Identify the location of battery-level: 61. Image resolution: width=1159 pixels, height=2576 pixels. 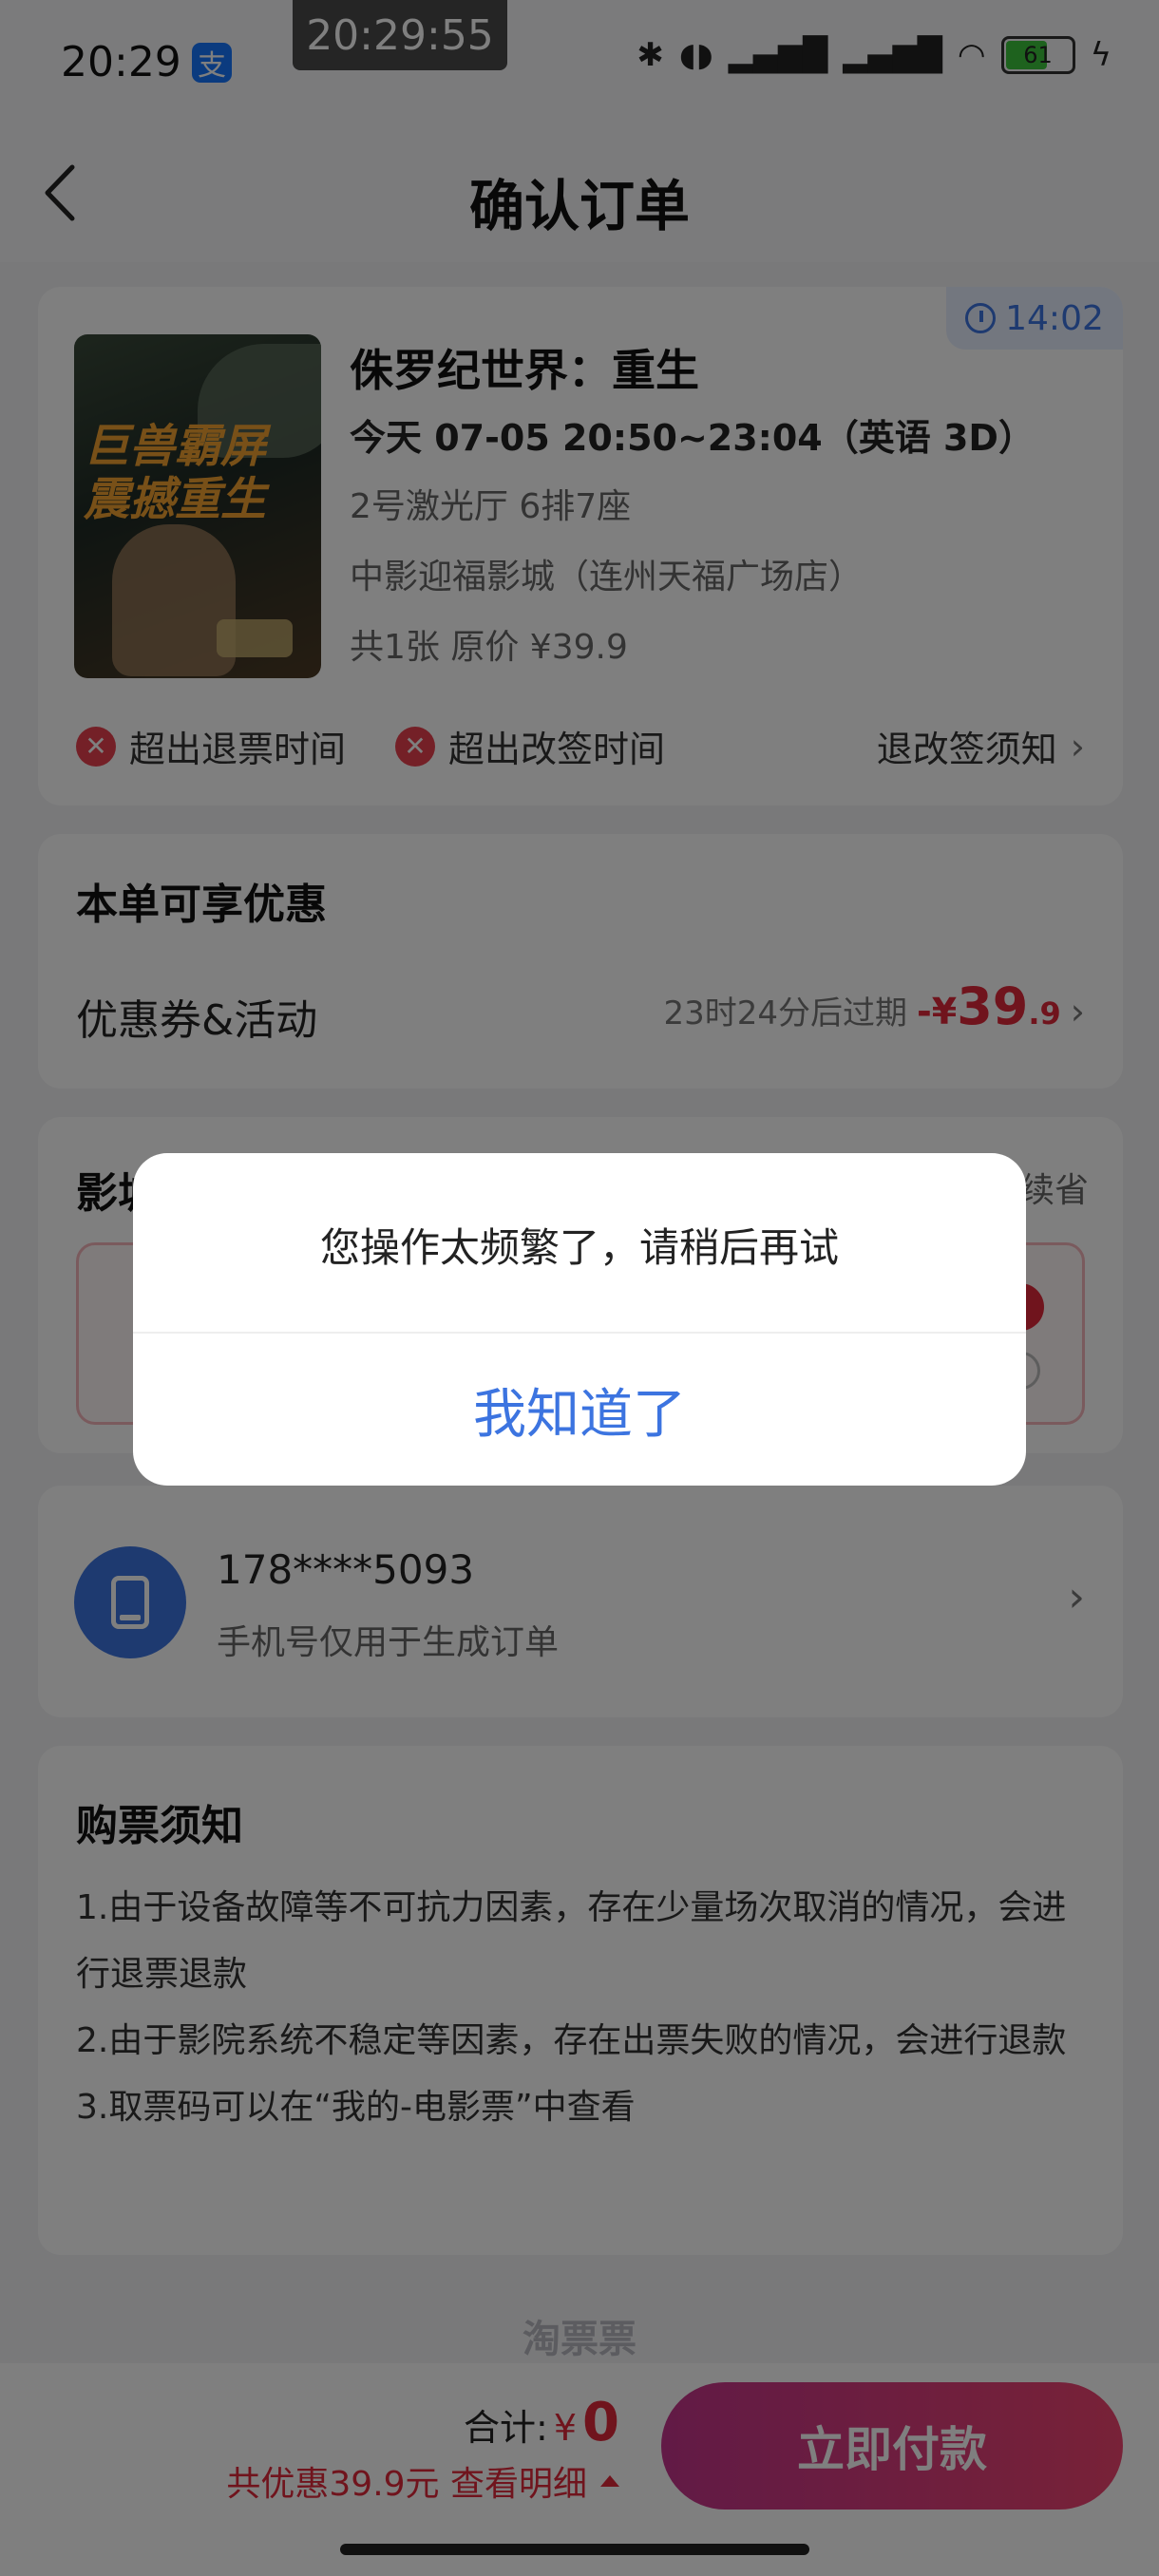
(1038, 55).